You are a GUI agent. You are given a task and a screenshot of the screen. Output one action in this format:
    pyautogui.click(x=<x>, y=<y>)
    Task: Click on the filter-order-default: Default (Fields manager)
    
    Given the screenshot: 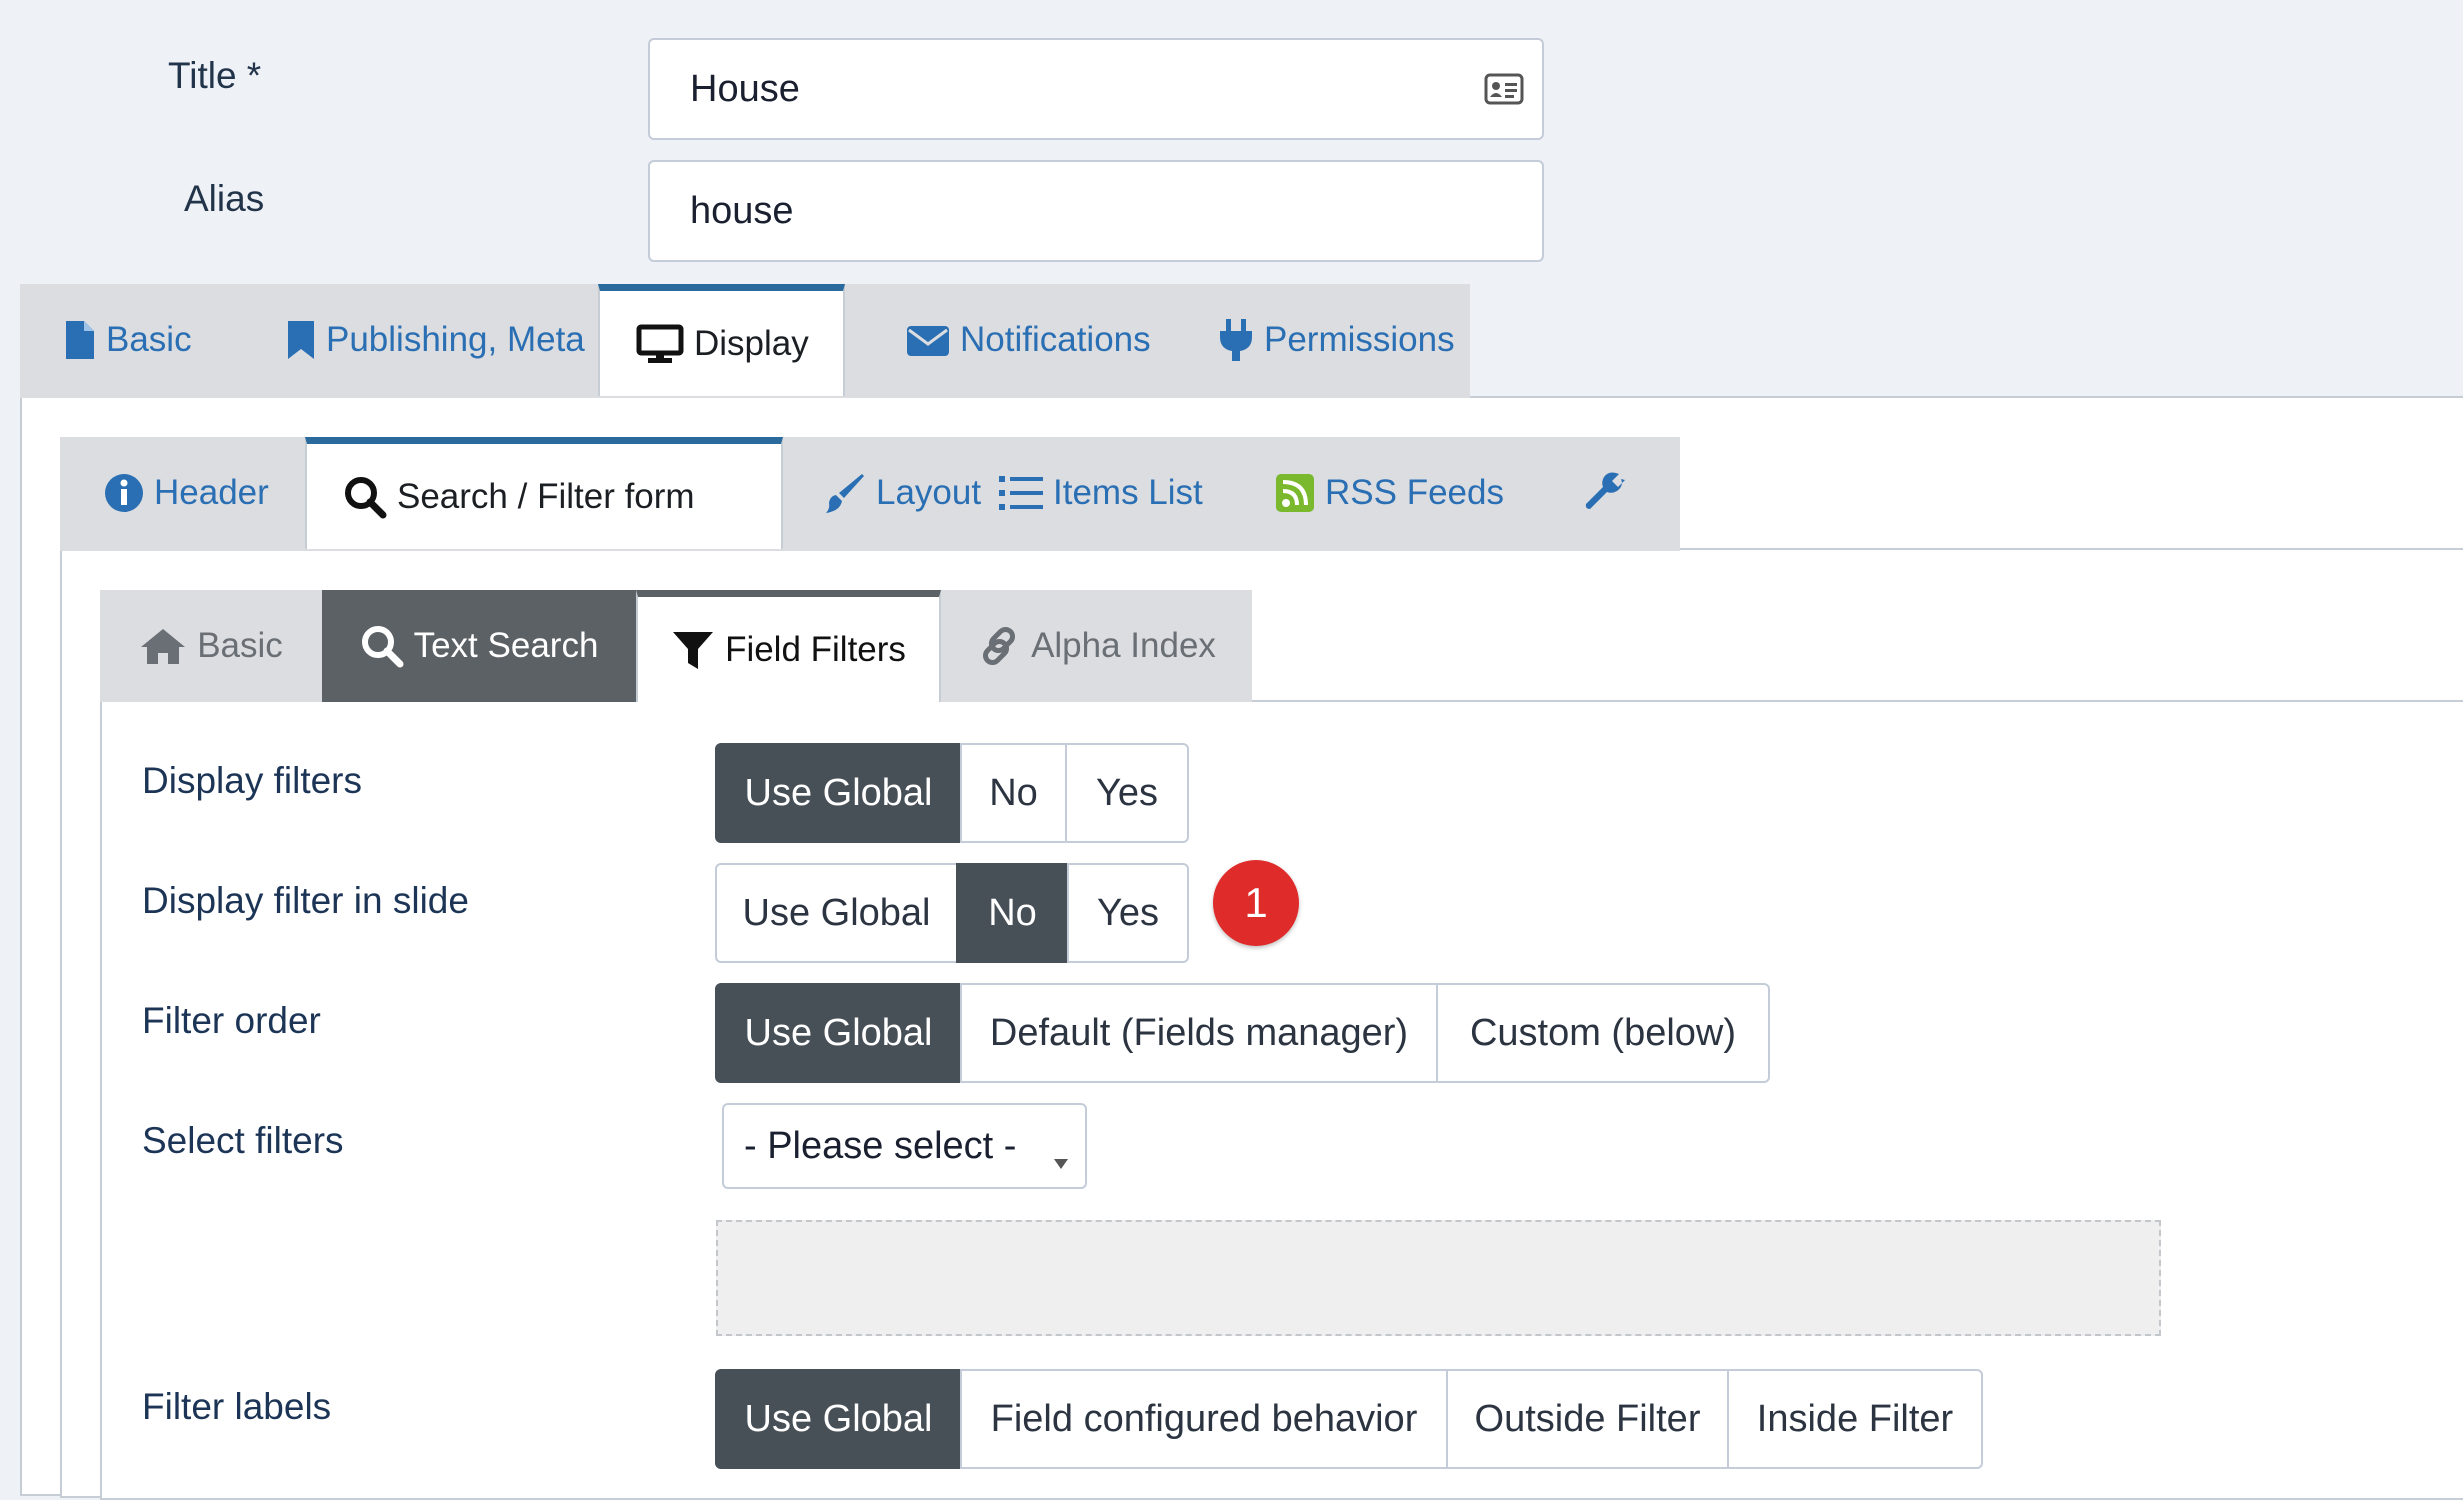 What is the action you would take?
    pyautogui.click(x=1199, y=1033)
    